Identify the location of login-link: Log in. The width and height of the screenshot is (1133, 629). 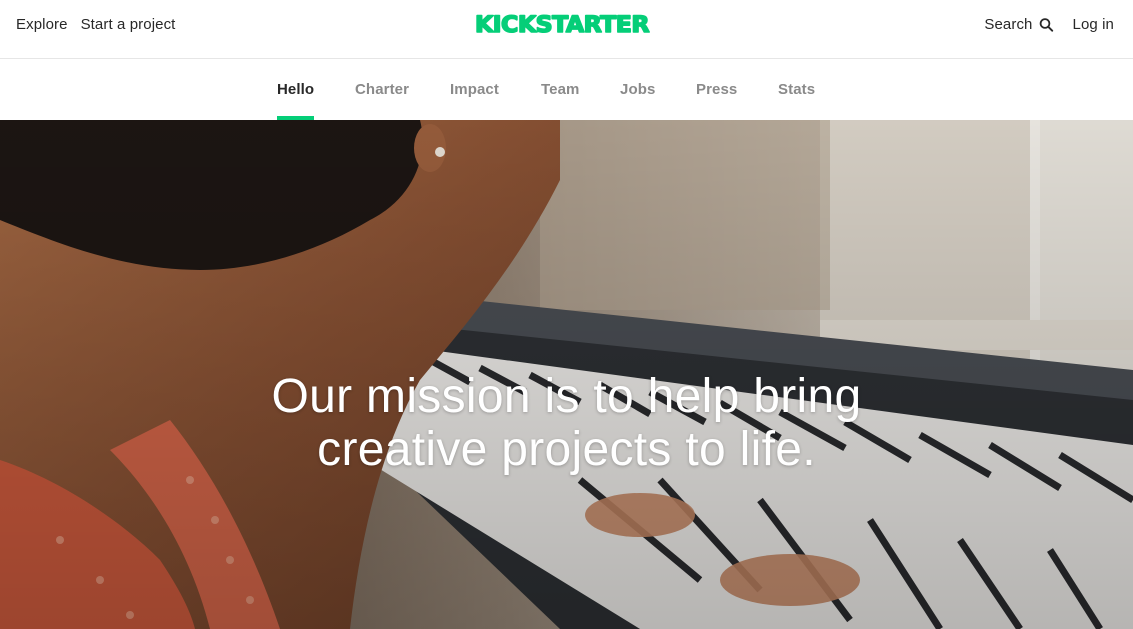
(1093, 24).